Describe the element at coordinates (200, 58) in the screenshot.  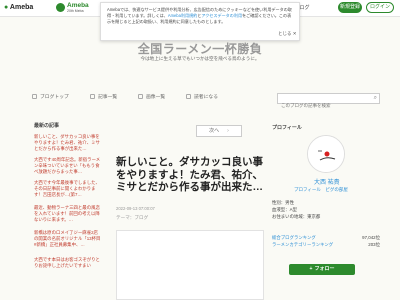
I see `blog-description: 今は地上に生える草でもいつかは空を飛べる鳥のように。` at that location.